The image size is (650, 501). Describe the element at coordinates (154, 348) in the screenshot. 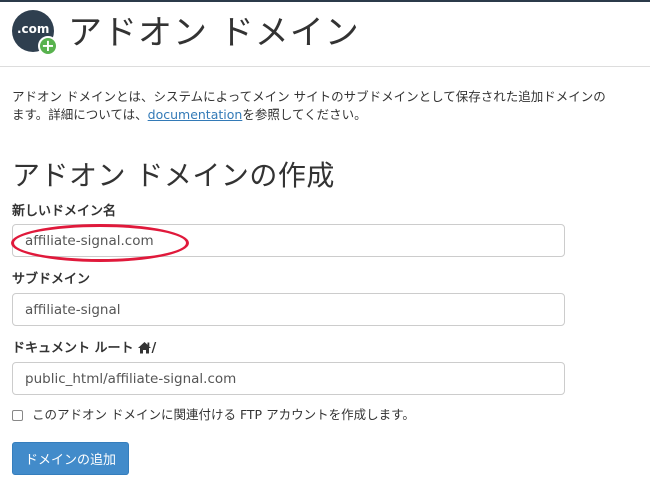

I see `document-root-label-slash: /` at that location.